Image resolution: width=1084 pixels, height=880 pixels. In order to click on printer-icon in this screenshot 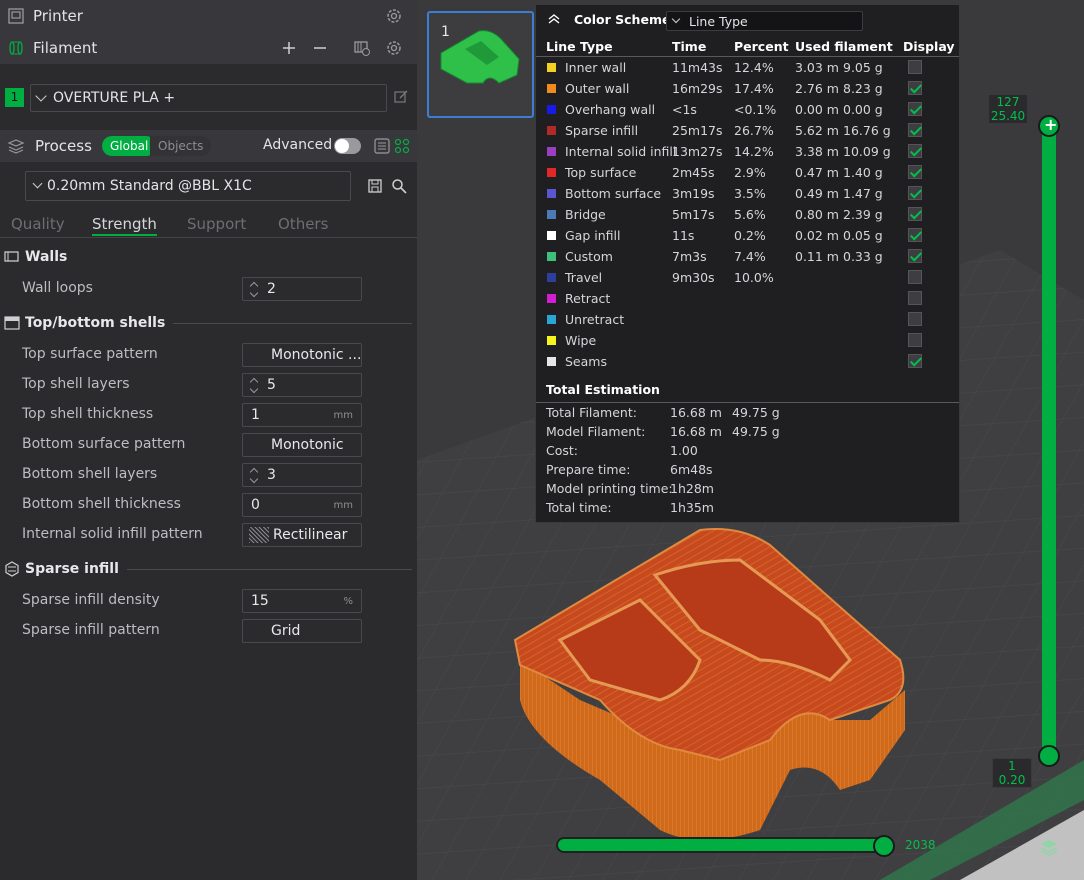, I will do `click(16, 16)`.